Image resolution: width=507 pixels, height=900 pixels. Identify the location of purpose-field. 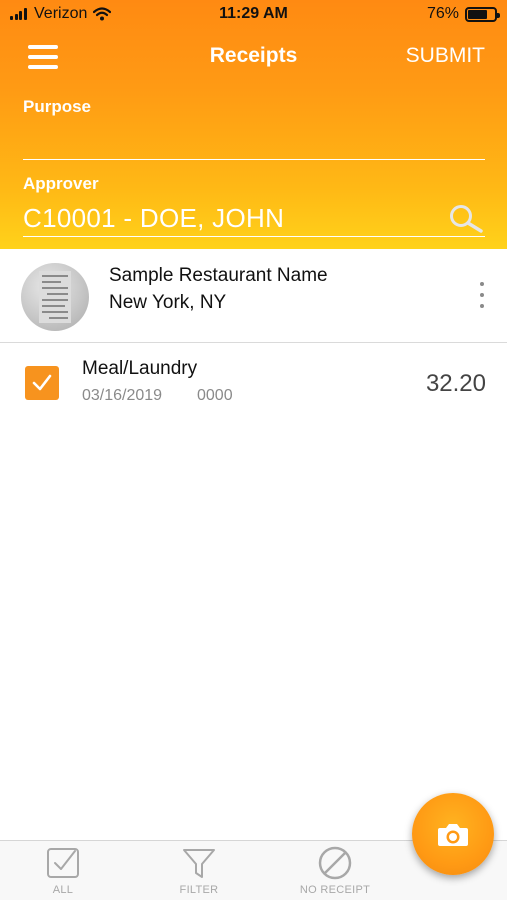
(254, 142).